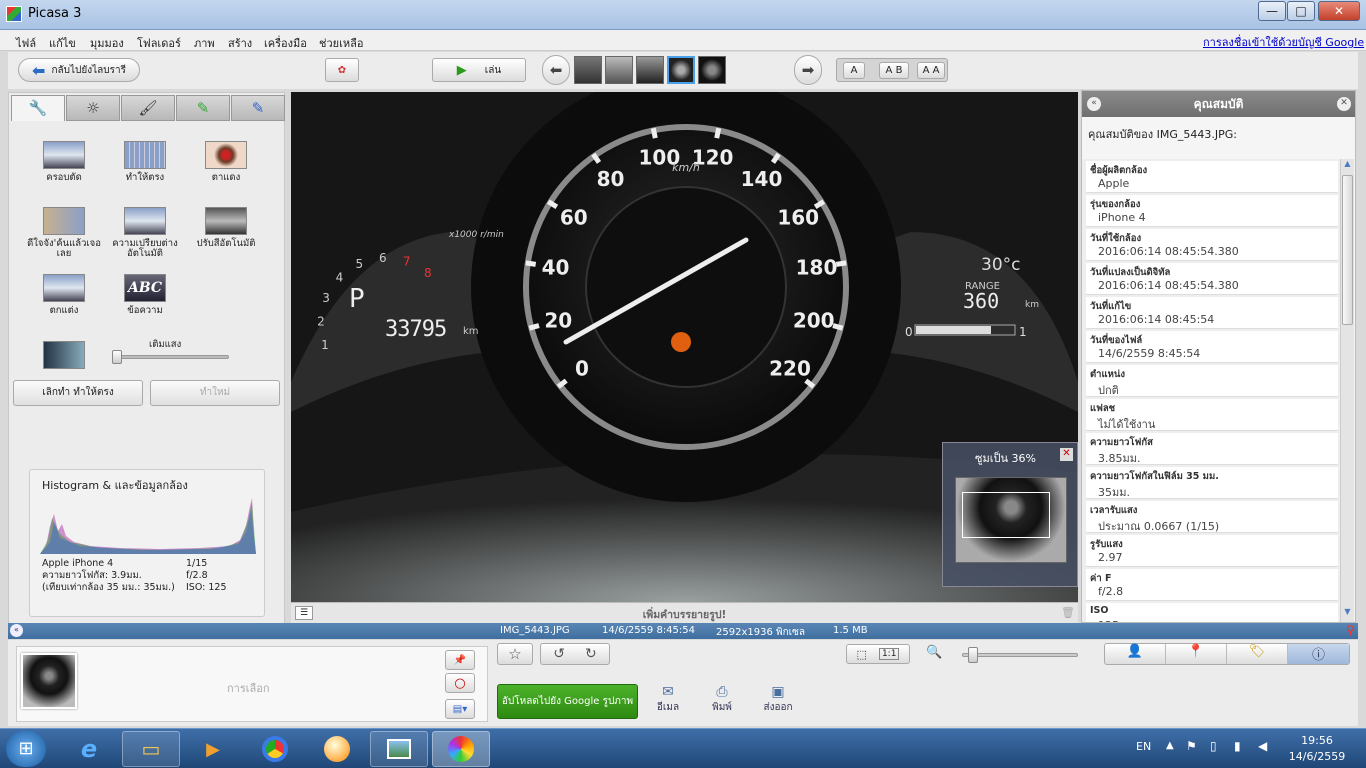  What do you see at coordinates (460, 709) in the screenshot?
I see `add-to-album-button: ▤▾` at bounding box center [460, 709].